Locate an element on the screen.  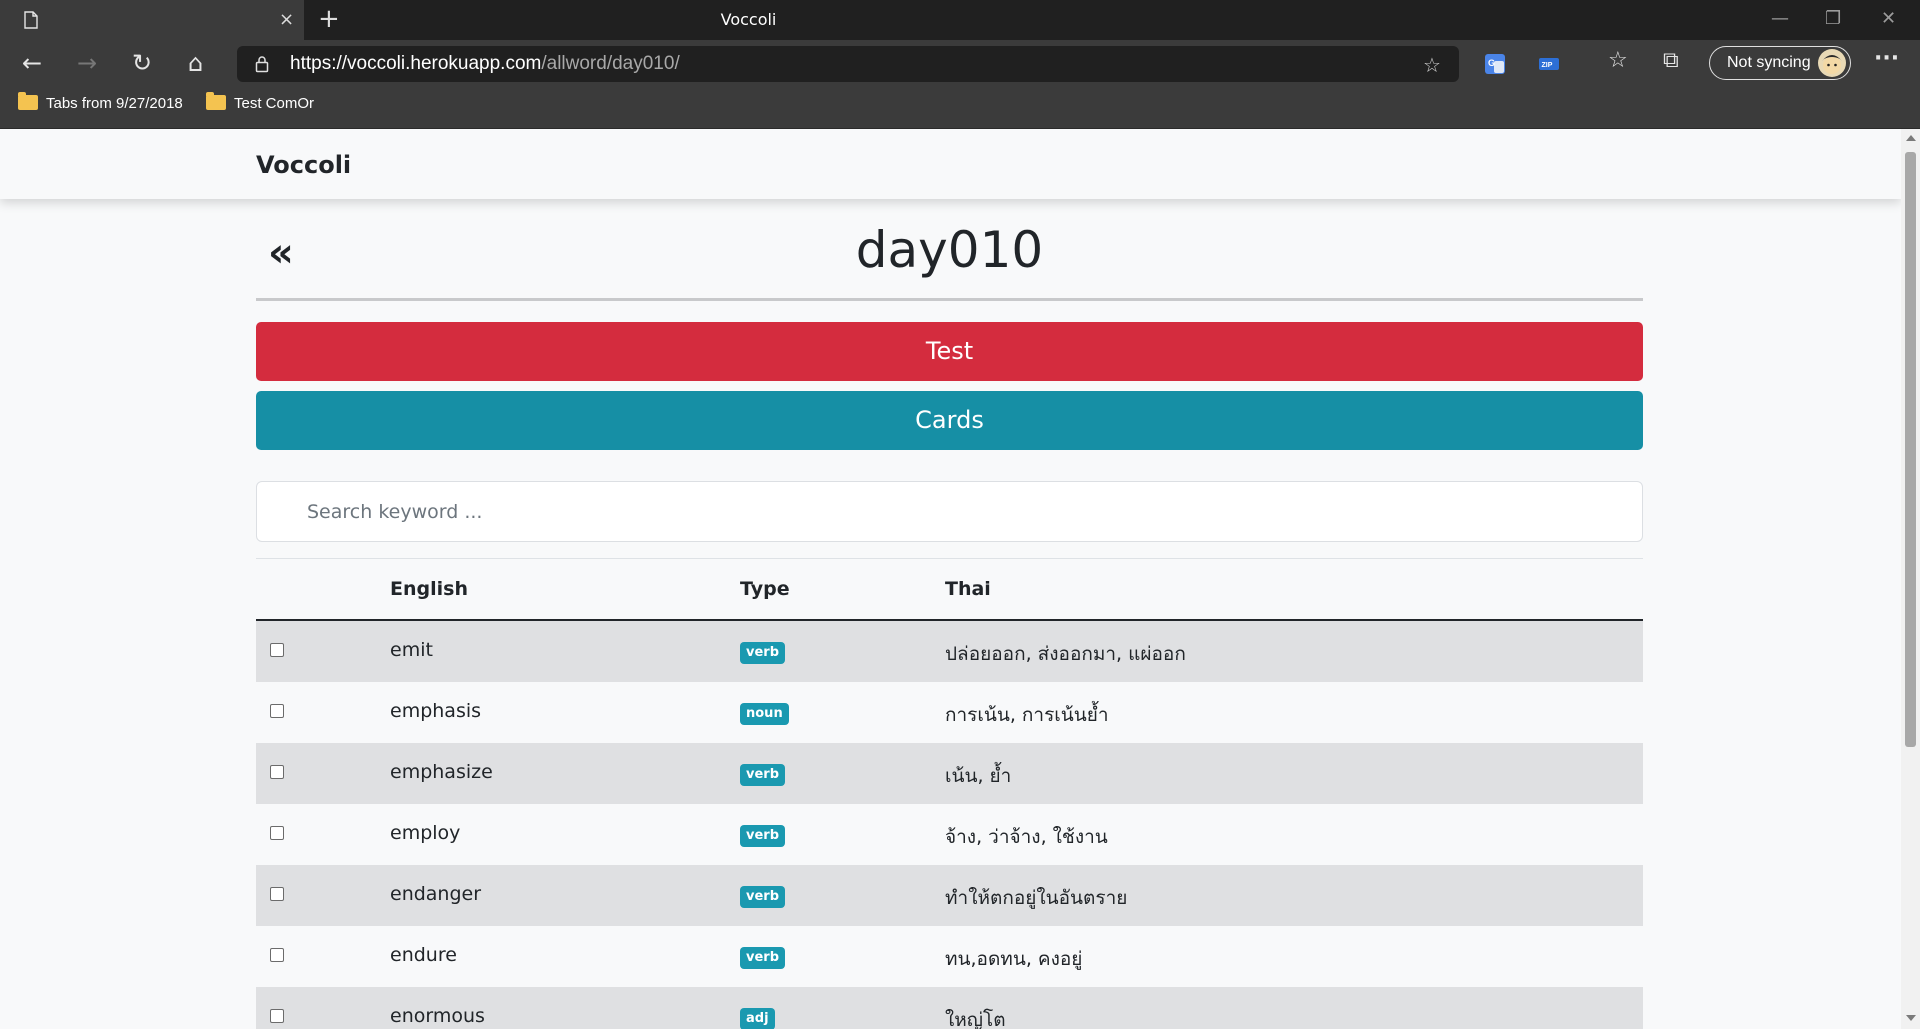
table-row: enormous adj ใหญ่โต is located at coordinates (949, 1008).